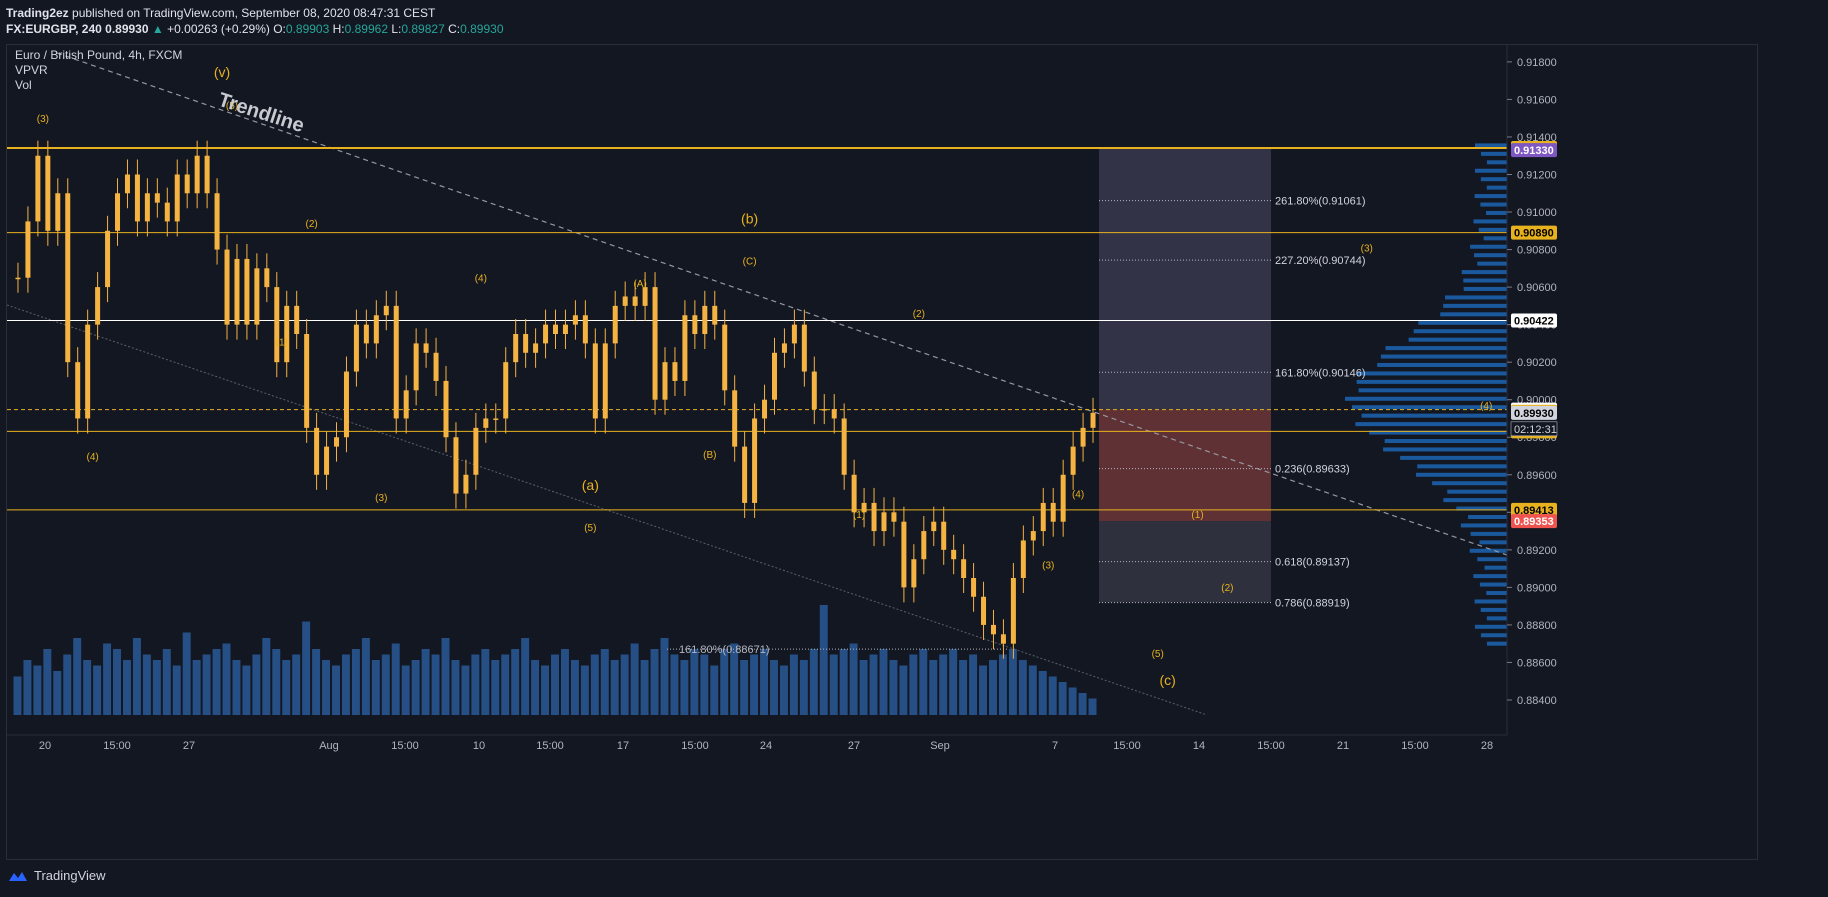  What do you see at coordinates (1185, 562) in the screenshot?
I see `extension-zone` at bounding box center [1185, 562].